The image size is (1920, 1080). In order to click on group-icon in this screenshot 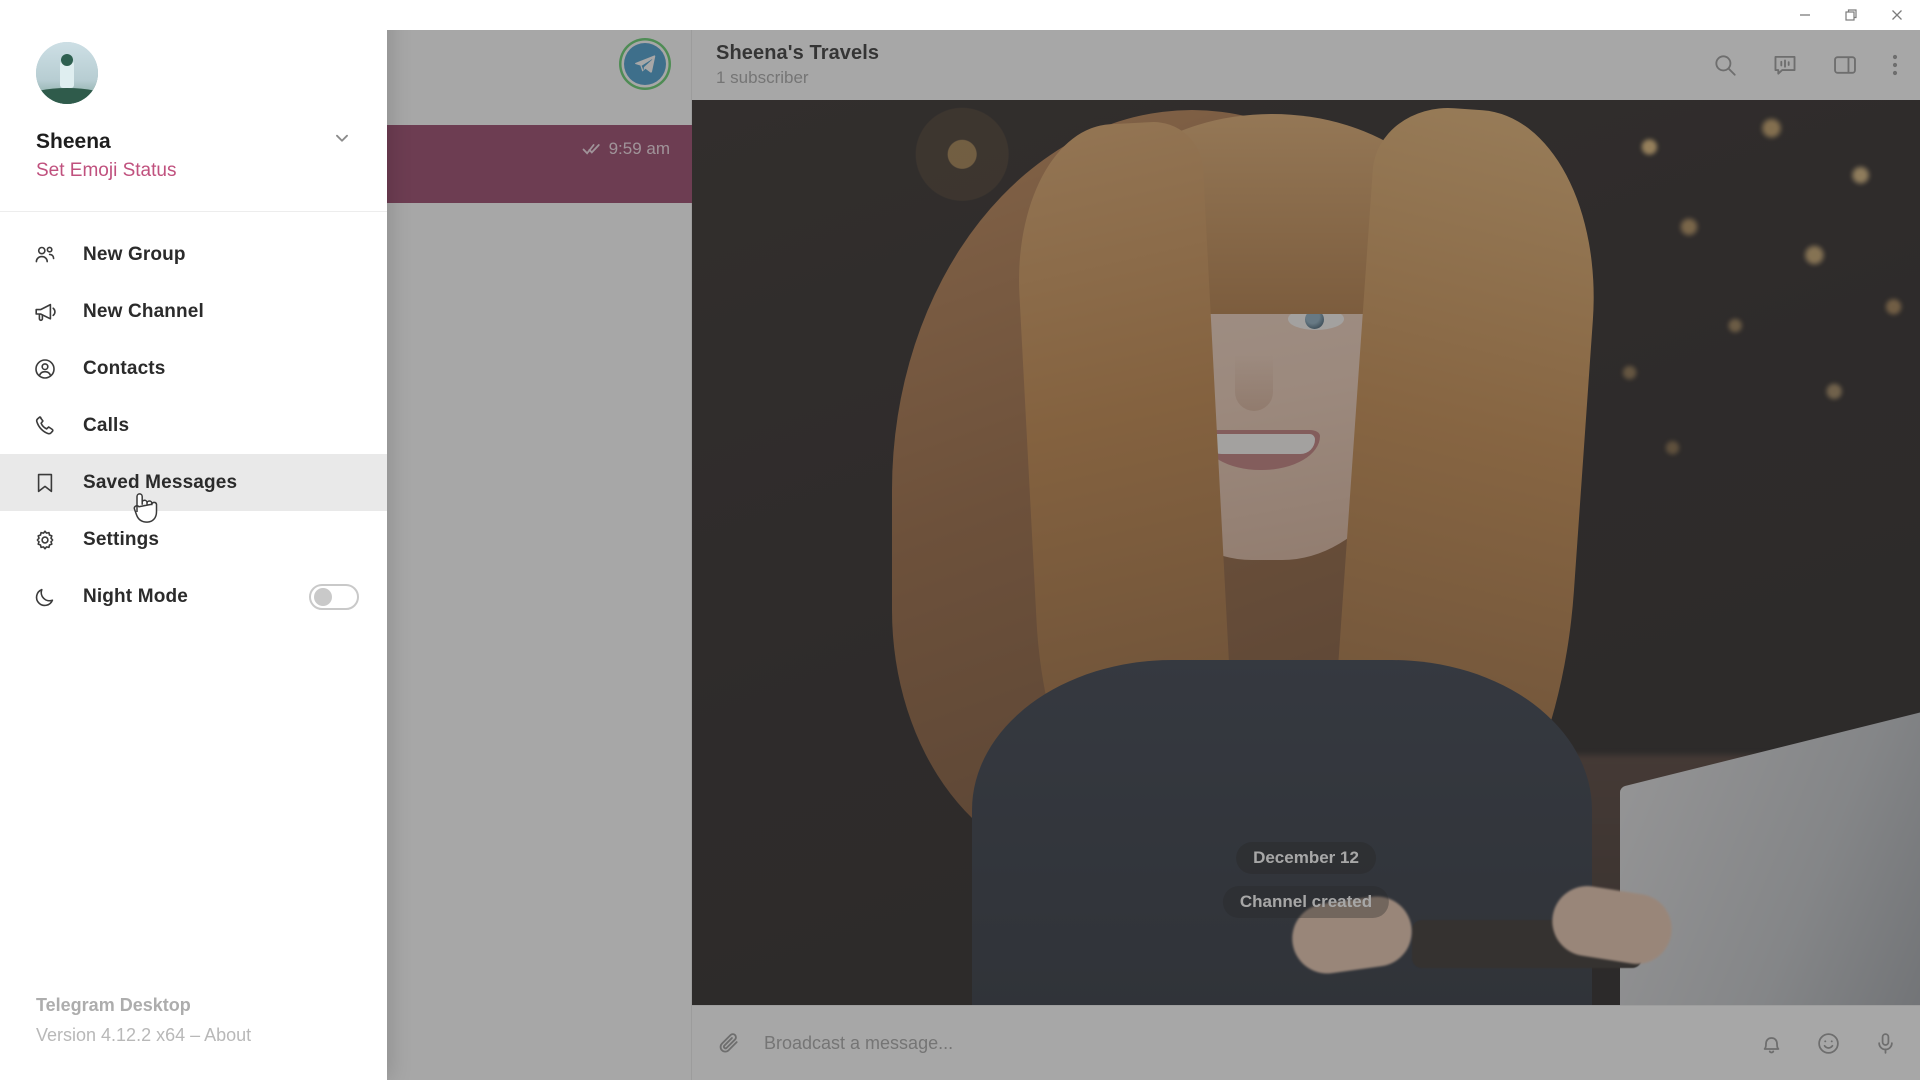, I will do `click(45, 255)`.